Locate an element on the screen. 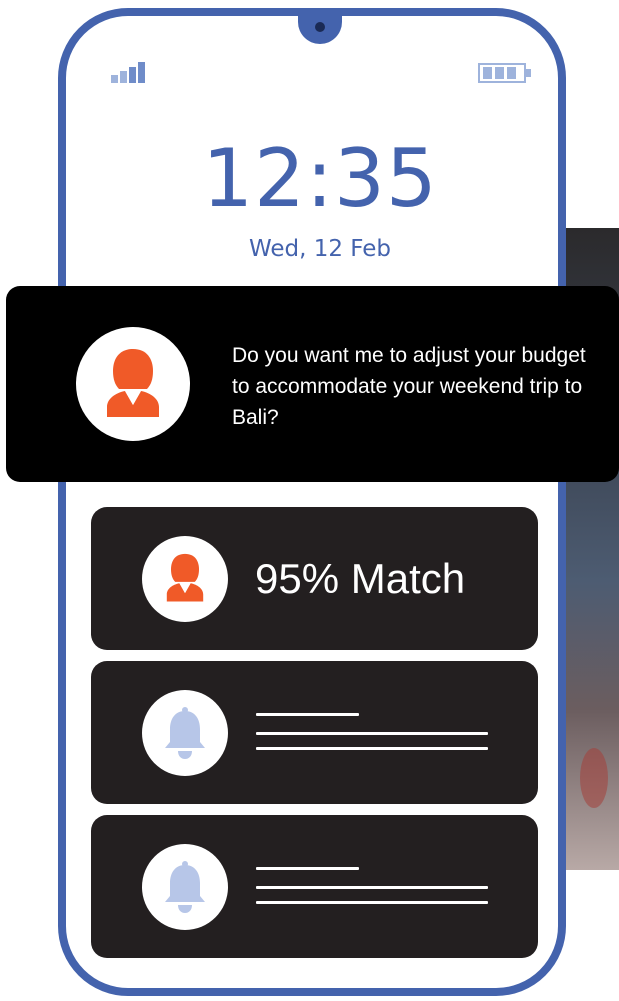 The image size is (619, 1001). lock-screen-date: Wed, 12 Feb is located at coordinates (320, 249).